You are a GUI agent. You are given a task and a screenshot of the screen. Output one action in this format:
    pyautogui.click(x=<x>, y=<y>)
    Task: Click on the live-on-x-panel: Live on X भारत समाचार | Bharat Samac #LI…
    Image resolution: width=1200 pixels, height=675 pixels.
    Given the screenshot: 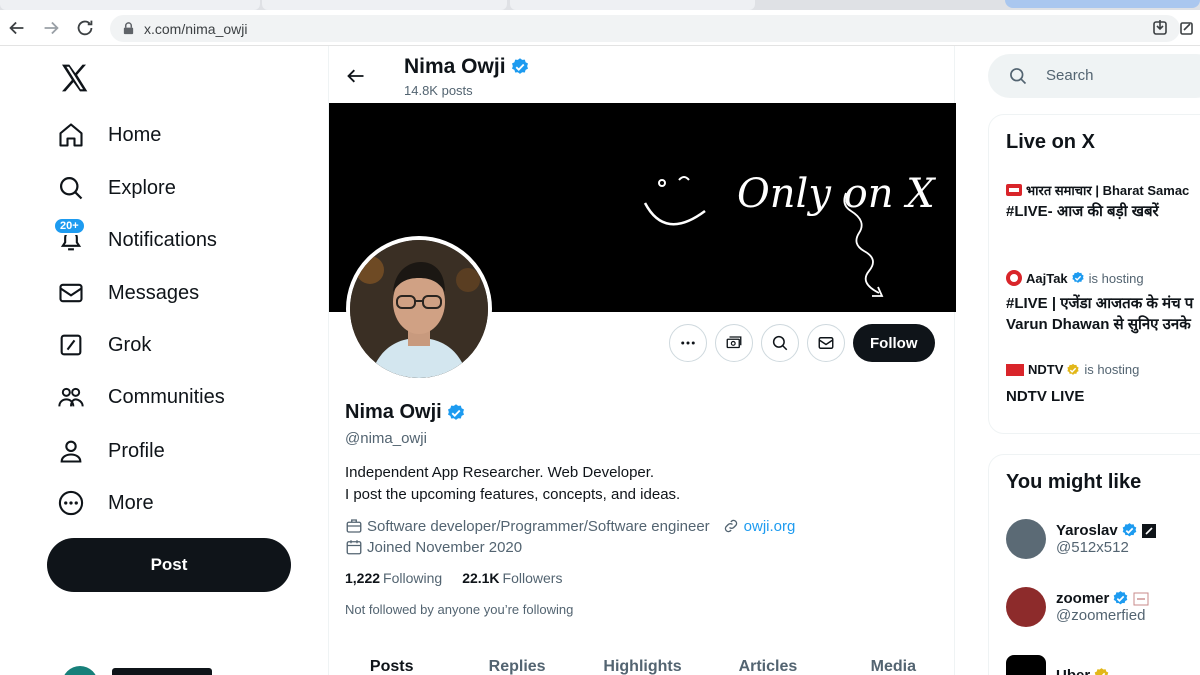 What is the action you would take?
    pyautogui.click(x=1094, y=274)
    